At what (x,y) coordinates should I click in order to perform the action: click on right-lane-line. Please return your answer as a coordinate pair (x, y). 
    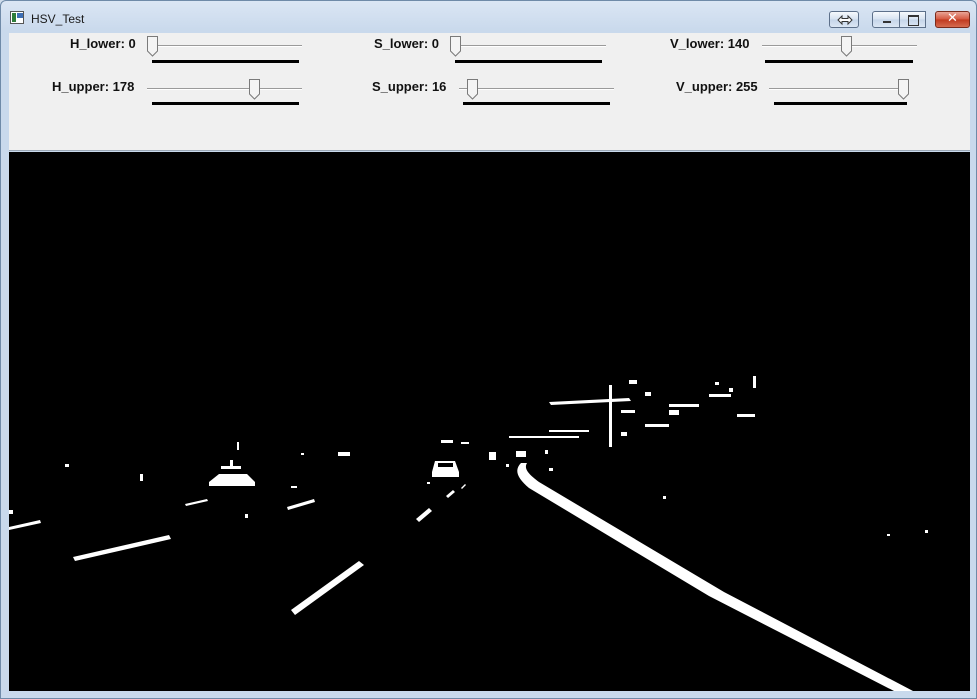
    Looking at the image, I should click on (715, 577).